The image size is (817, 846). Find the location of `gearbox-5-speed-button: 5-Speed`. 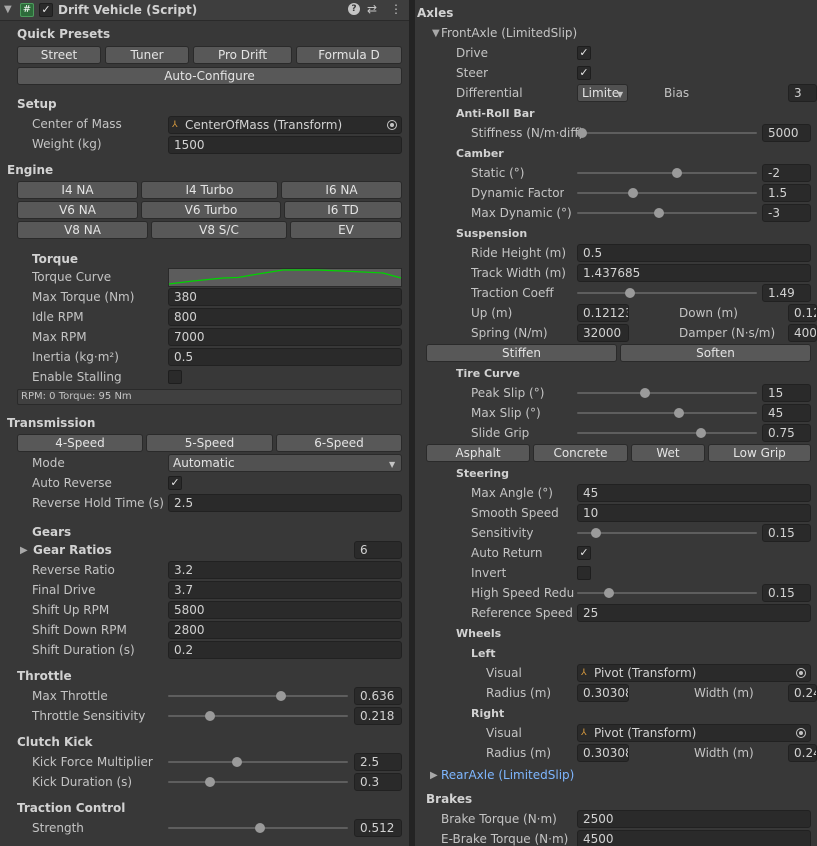

gearbox-5-speed-button: 5-Speed is located at coordinates (209, 443).